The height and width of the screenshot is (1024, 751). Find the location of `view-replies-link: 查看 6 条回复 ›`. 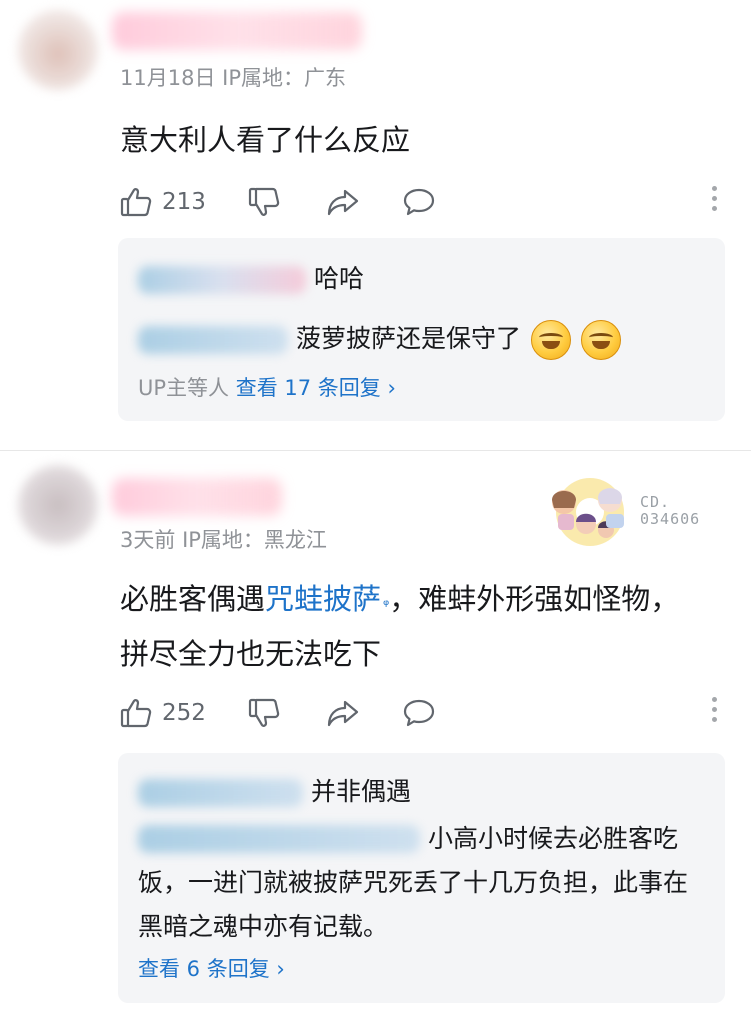

view-replies-link: 查看 6 条回复 › is located at coordinates (211, 969).